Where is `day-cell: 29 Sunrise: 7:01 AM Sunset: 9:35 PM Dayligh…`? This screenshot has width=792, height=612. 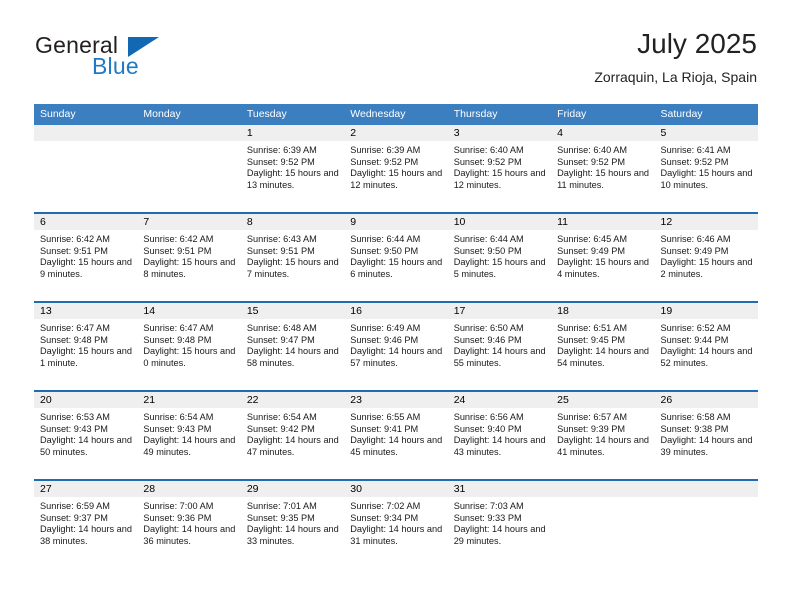
day-cell: 29 Sunrise: 7:01 AM Sunset: 9:35 PM Dayligh… is located at coordinates (292, 524).